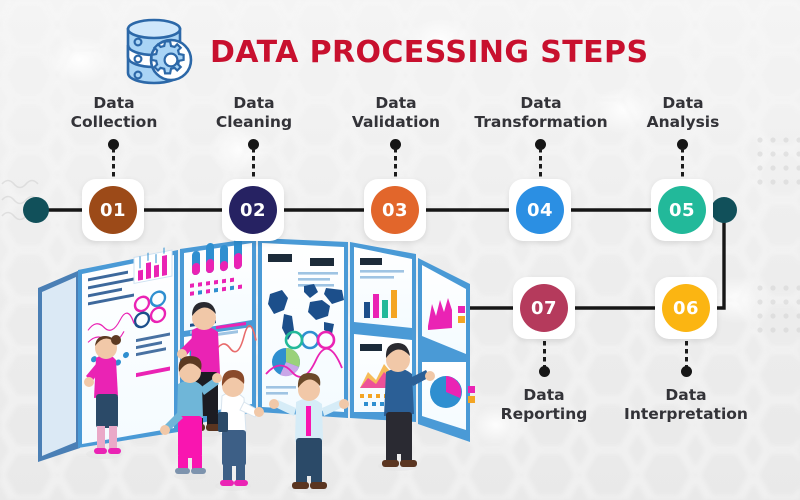 The height and width of the screenshot is (500, 800). What do you see at coordinates (683, 112) in the screenshot?
I see `step-label-05: Data Analysis` at bounding box center [683, 112].